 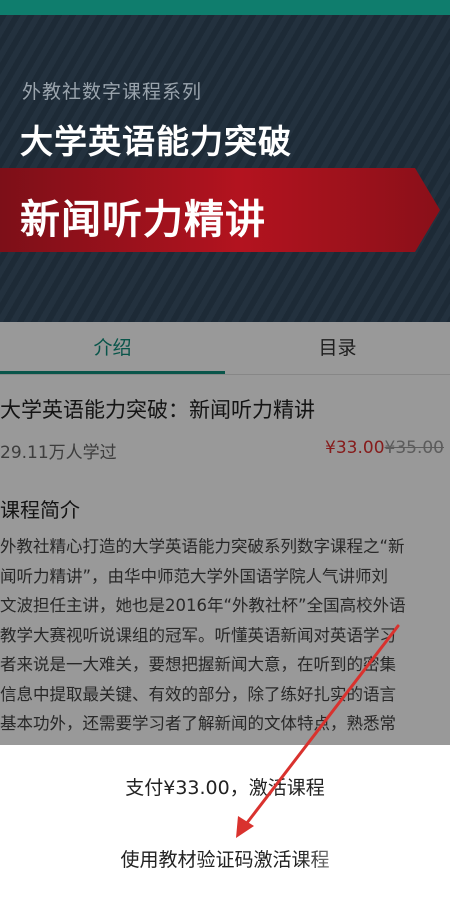 What do you see at coordinates (143, 220) in the screenshot?
I see `banner-ribbon-text: 新闻听力精讲` at bounding box center [143, 220].